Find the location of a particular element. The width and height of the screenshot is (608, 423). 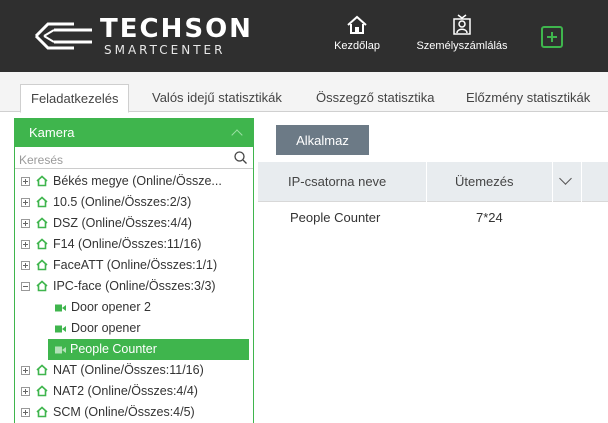

cell-schedule: 7*24 is located at coordinates (489, 217).